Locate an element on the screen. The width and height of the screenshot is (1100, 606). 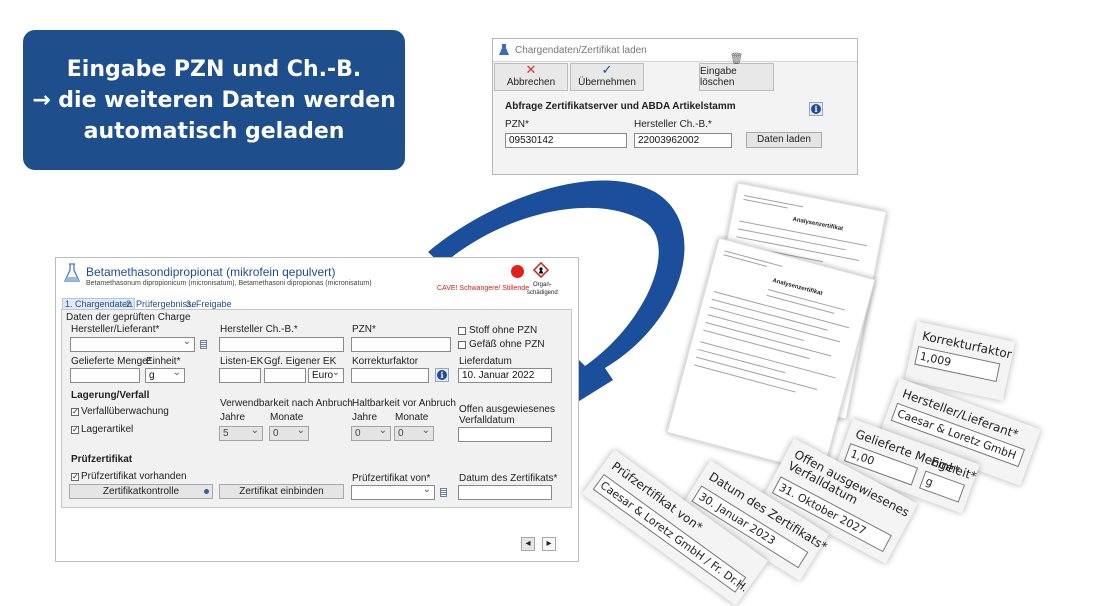
callout-line-3: automatisch geladen is located at coordinates (214, 131).